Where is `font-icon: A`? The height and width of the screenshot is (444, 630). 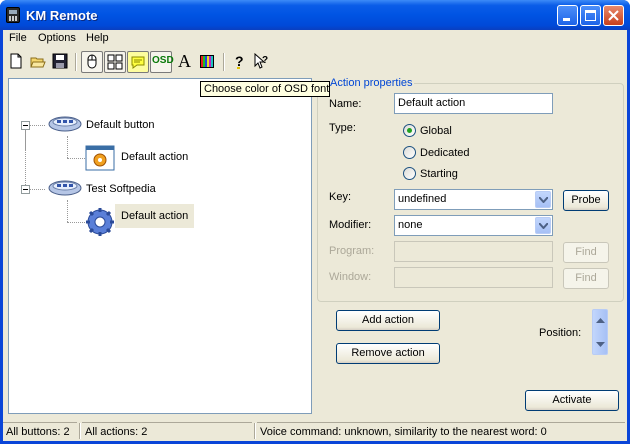 font-icon: A is located at coordinates (184, 61).